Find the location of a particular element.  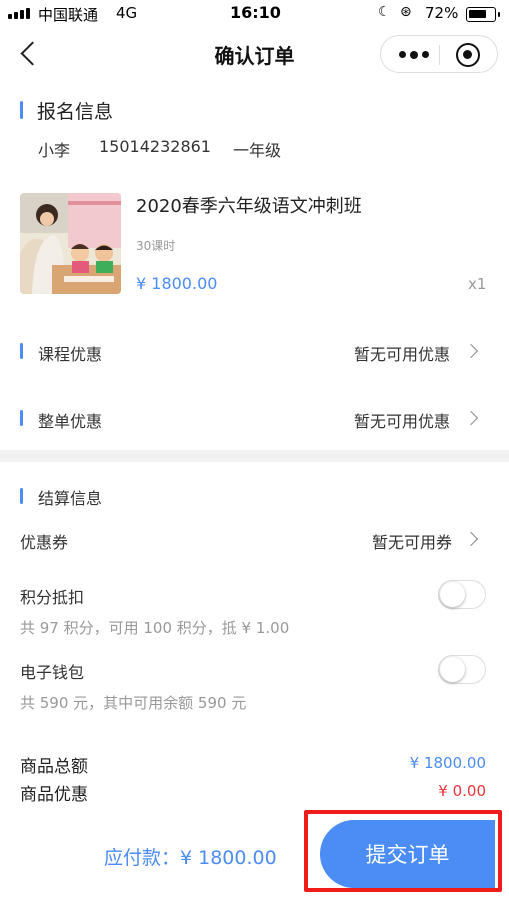

capsule-divider is located at coordinates (439, 55).